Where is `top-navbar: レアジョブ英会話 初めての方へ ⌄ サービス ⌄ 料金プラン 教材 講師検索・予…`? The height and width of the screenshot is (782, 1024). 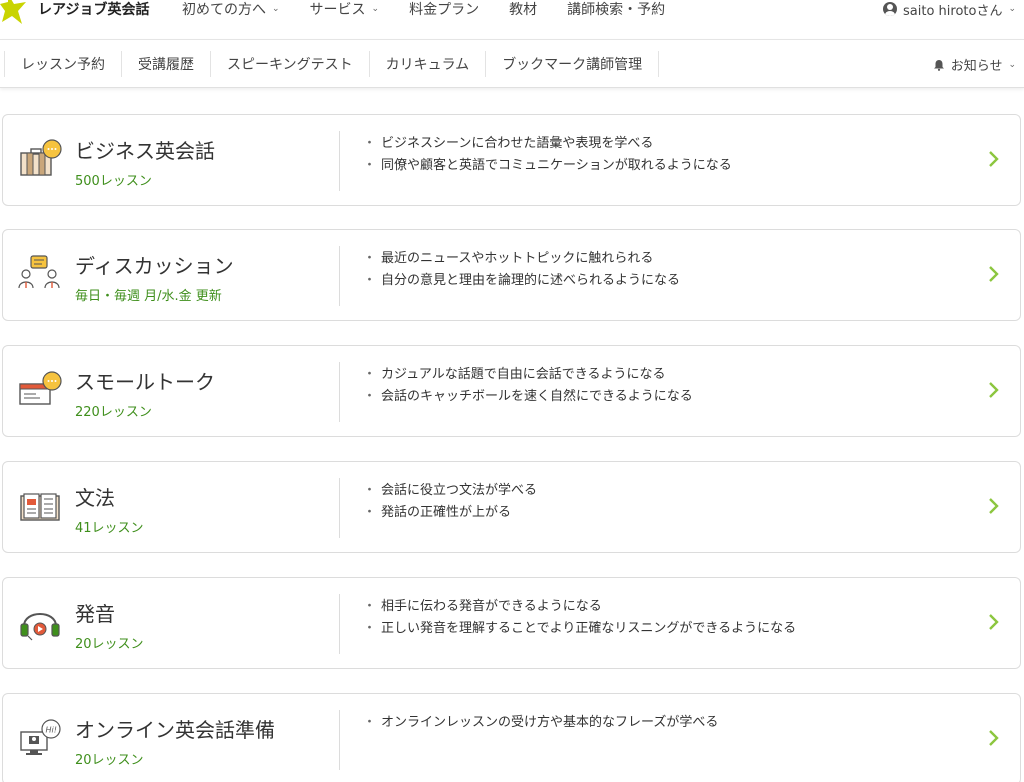
top-navbar: レアジョブ英会話 初めての方へ ⌄ サービス ⌄ 料金プラン 教材 講師検索・予… is located at coordinates (512, 15).